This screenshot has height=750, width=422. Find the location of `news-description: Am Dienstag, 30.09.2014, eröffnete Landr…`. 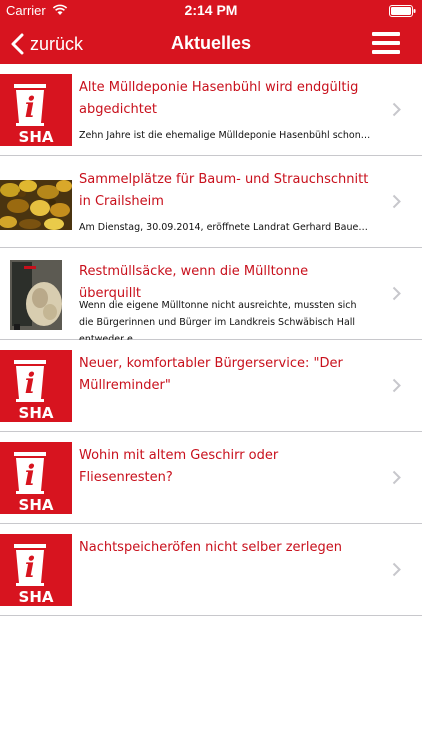

news-description: Am Dienstag, 30.09.2014, eröffnete Landr… is located at coordinates (225, 227).